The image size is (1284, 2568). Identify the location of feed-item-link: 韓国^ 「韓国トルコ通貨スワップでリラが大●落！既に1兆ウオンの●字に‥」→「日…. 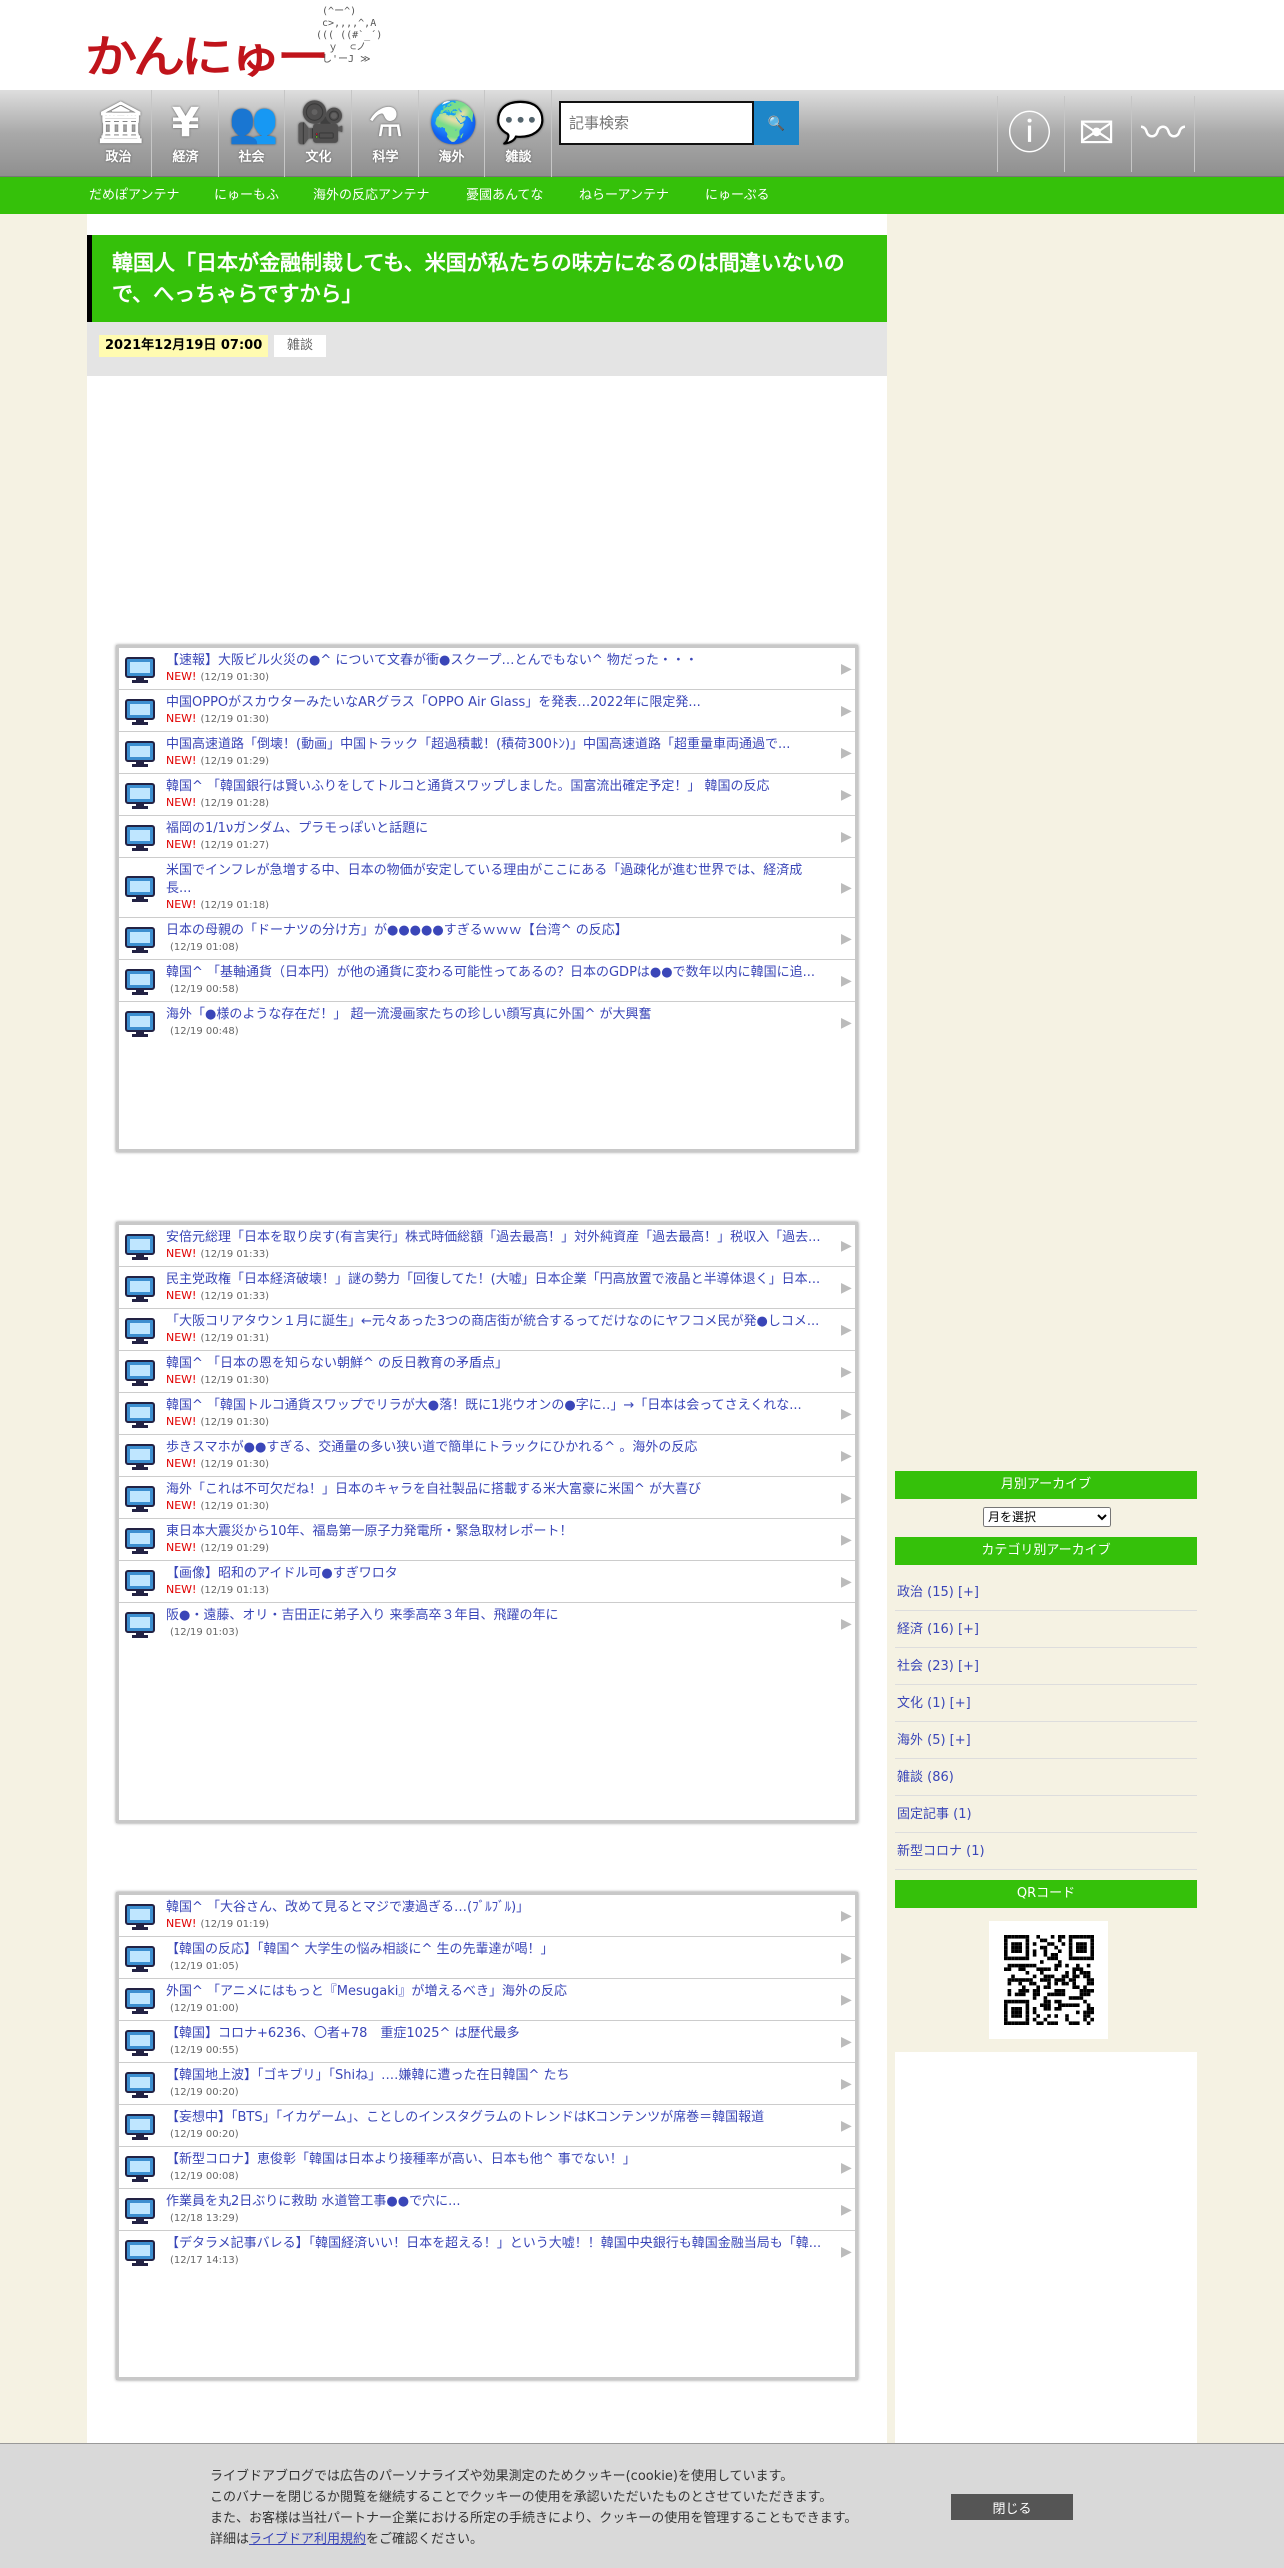
(495, 1406).